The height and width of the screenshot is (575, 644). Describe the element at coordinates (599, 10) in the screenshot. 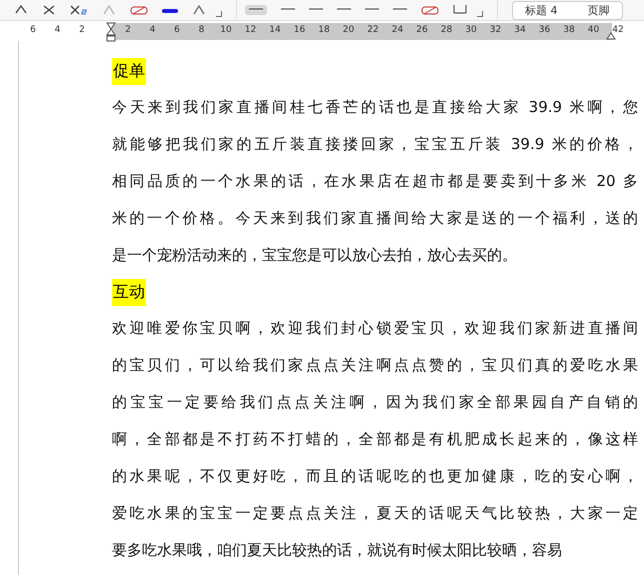

I see `style-option: 页脚` at that location.